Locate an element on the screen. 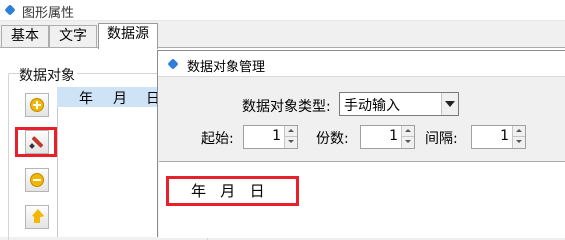 This screenshot has height=240, width=565. tab-data-source: 数据源 is located at coordinates (128, 36).